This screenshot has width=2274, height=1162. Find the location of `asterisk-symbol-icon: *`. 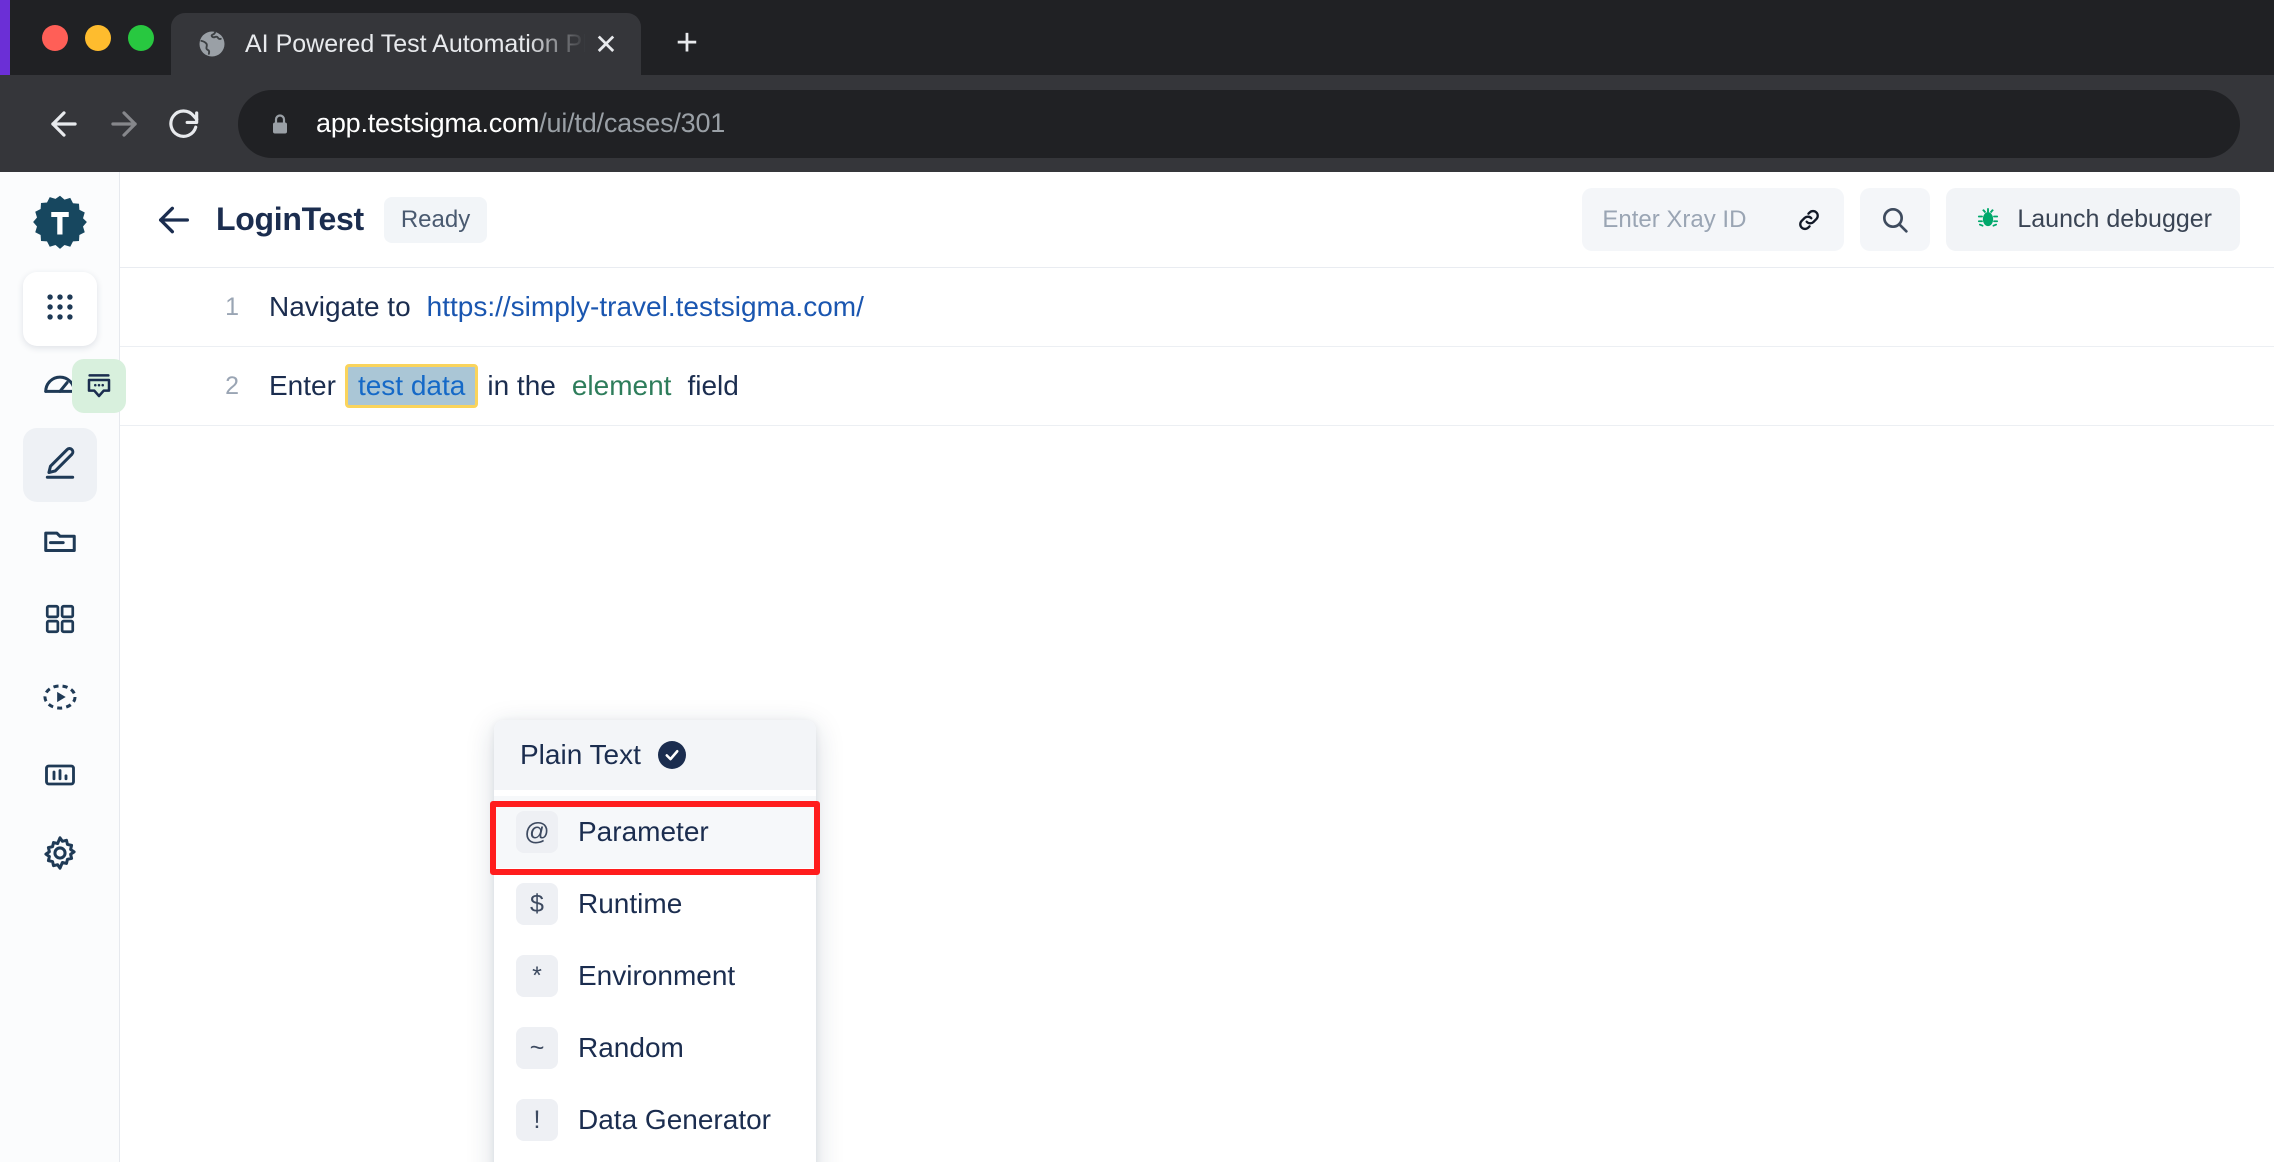

asterisk-symbol-icon: * is located at coordinates (537, 976).